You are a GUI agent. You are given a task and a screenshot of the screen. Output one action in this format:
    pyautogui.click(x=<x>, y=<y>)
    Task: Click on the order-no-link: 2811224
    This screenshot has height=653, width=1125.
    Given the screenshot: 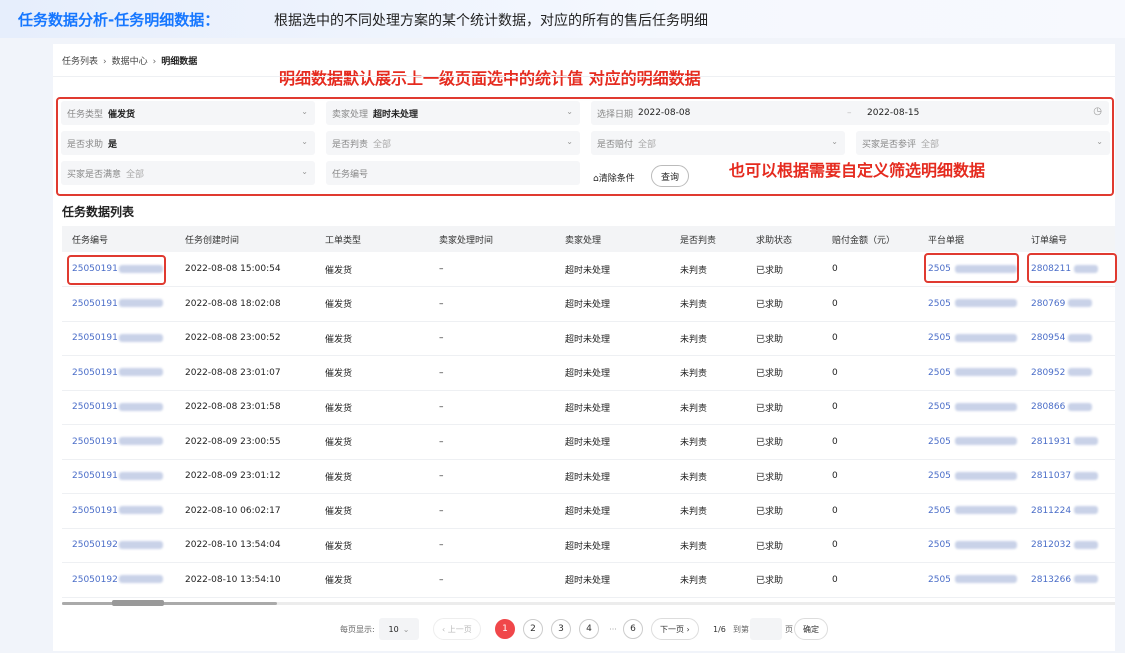 What is the action you would take?
    pyautogui.click(x=1068, y=511)
    